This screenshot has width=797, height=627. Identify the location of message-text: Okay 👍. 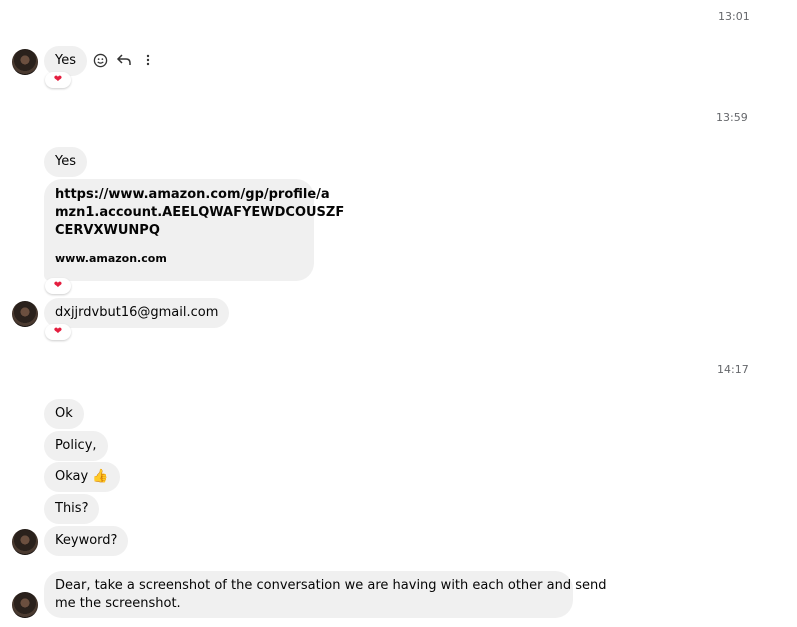
(82, 476).